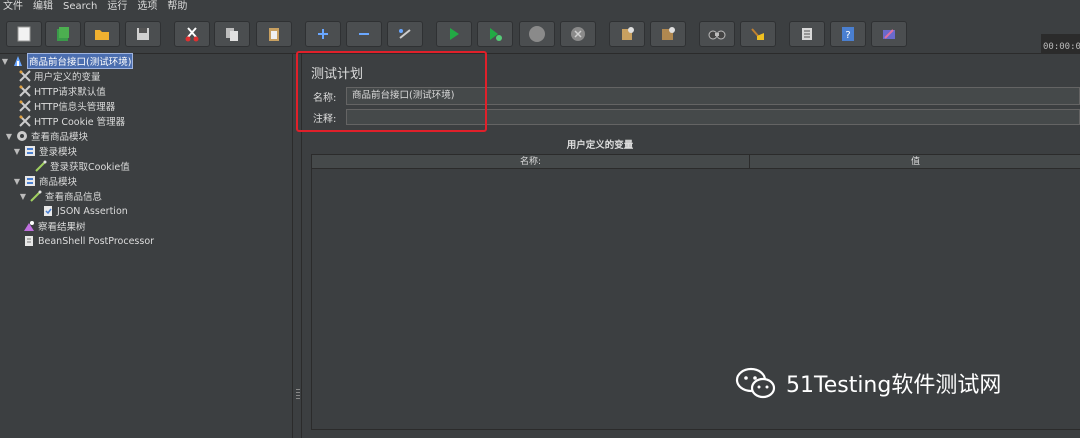 Image resolution: width=1080 pixels, height=438 pixels. I want to click on open-icon, so click(102, 35).